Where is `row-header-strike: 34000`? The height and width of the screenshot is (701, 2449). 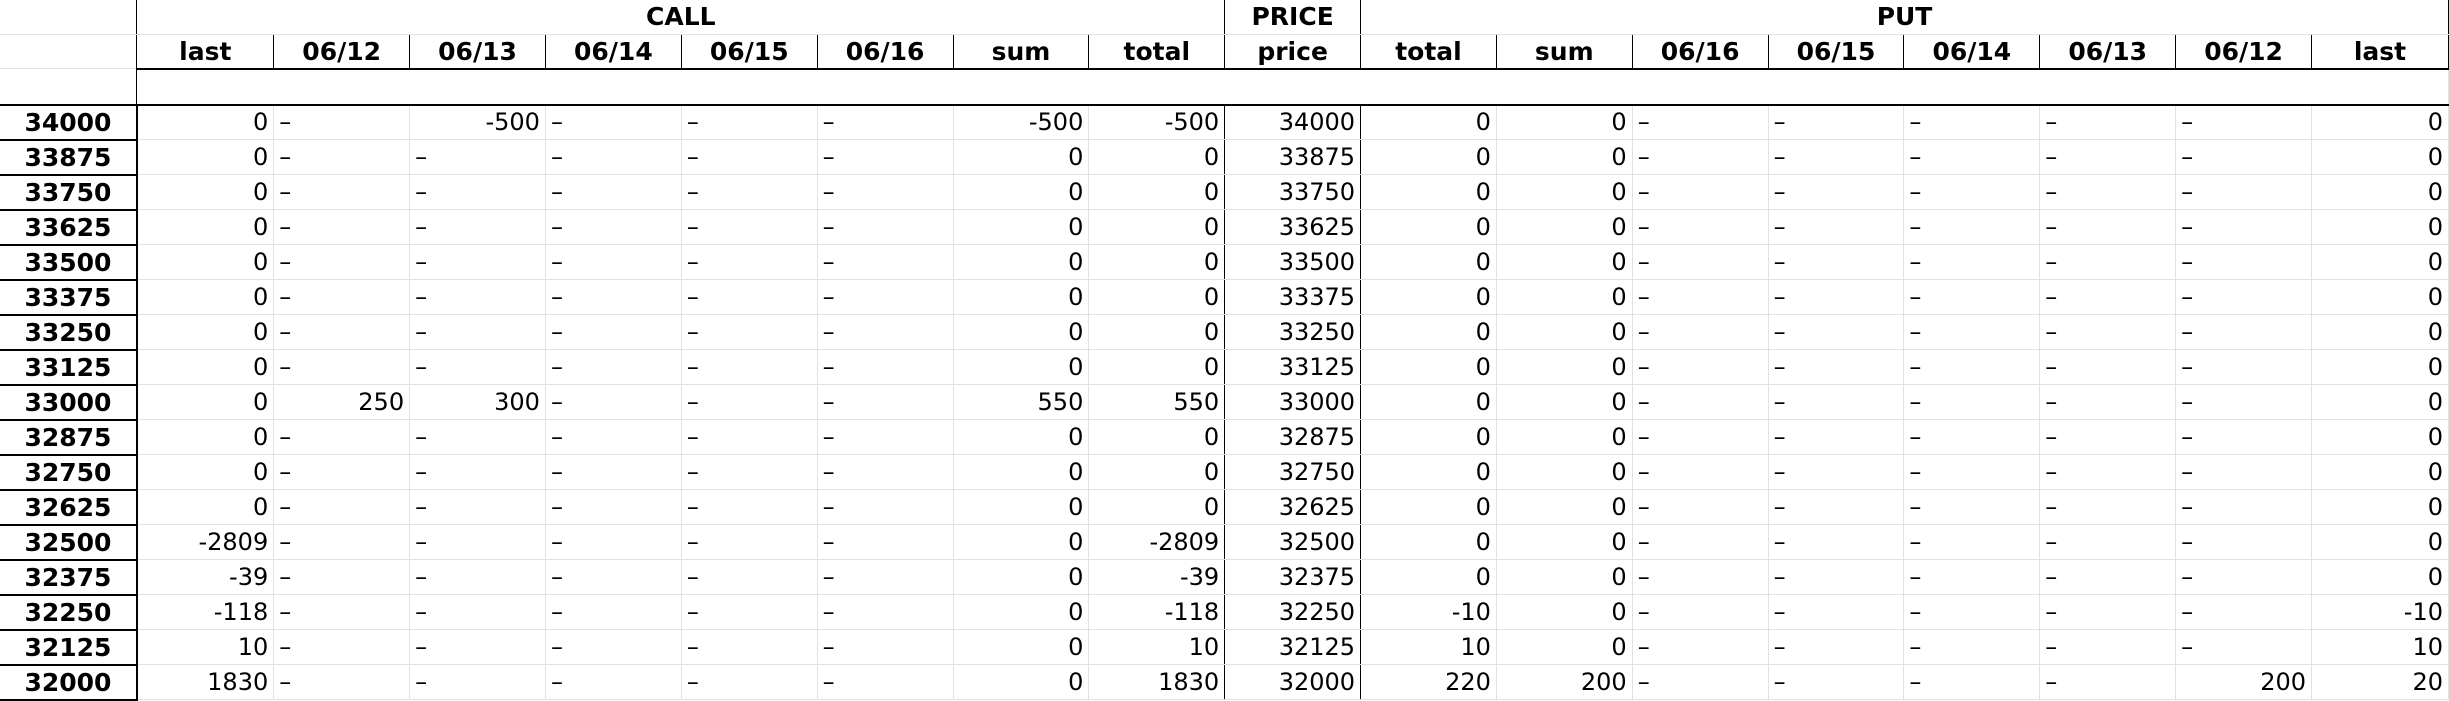
row-header-strike: 34000 is located at coordinates (69, 122).